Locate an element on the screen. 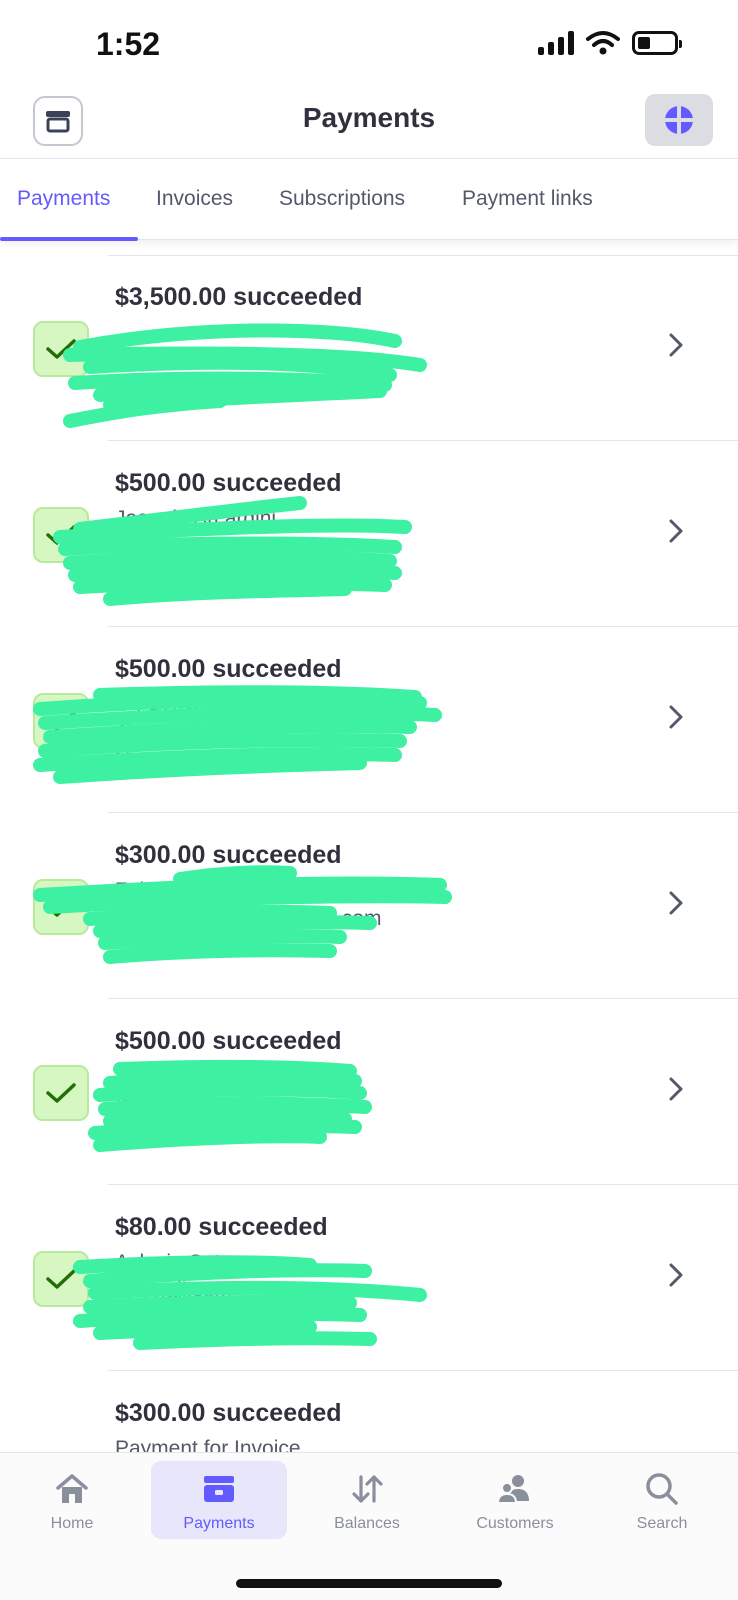 The width and height of the screenshot is (738, 1600). wifi-icon is located at coordinates (603, 43).